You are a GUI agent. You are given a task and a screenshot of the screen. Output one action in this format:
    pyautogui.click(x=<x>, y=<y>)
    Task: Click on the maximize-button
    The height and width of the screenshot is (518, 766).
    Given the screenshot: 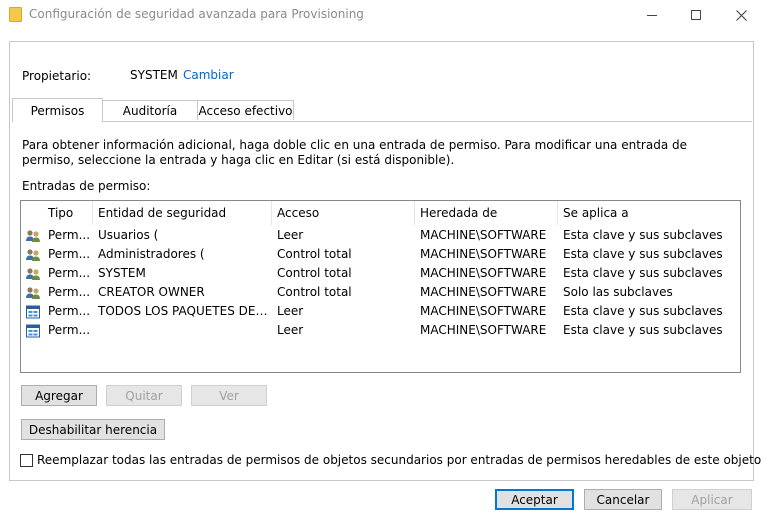 What is the action you would take?
    pyautogui.click(x=696, y=15)
    